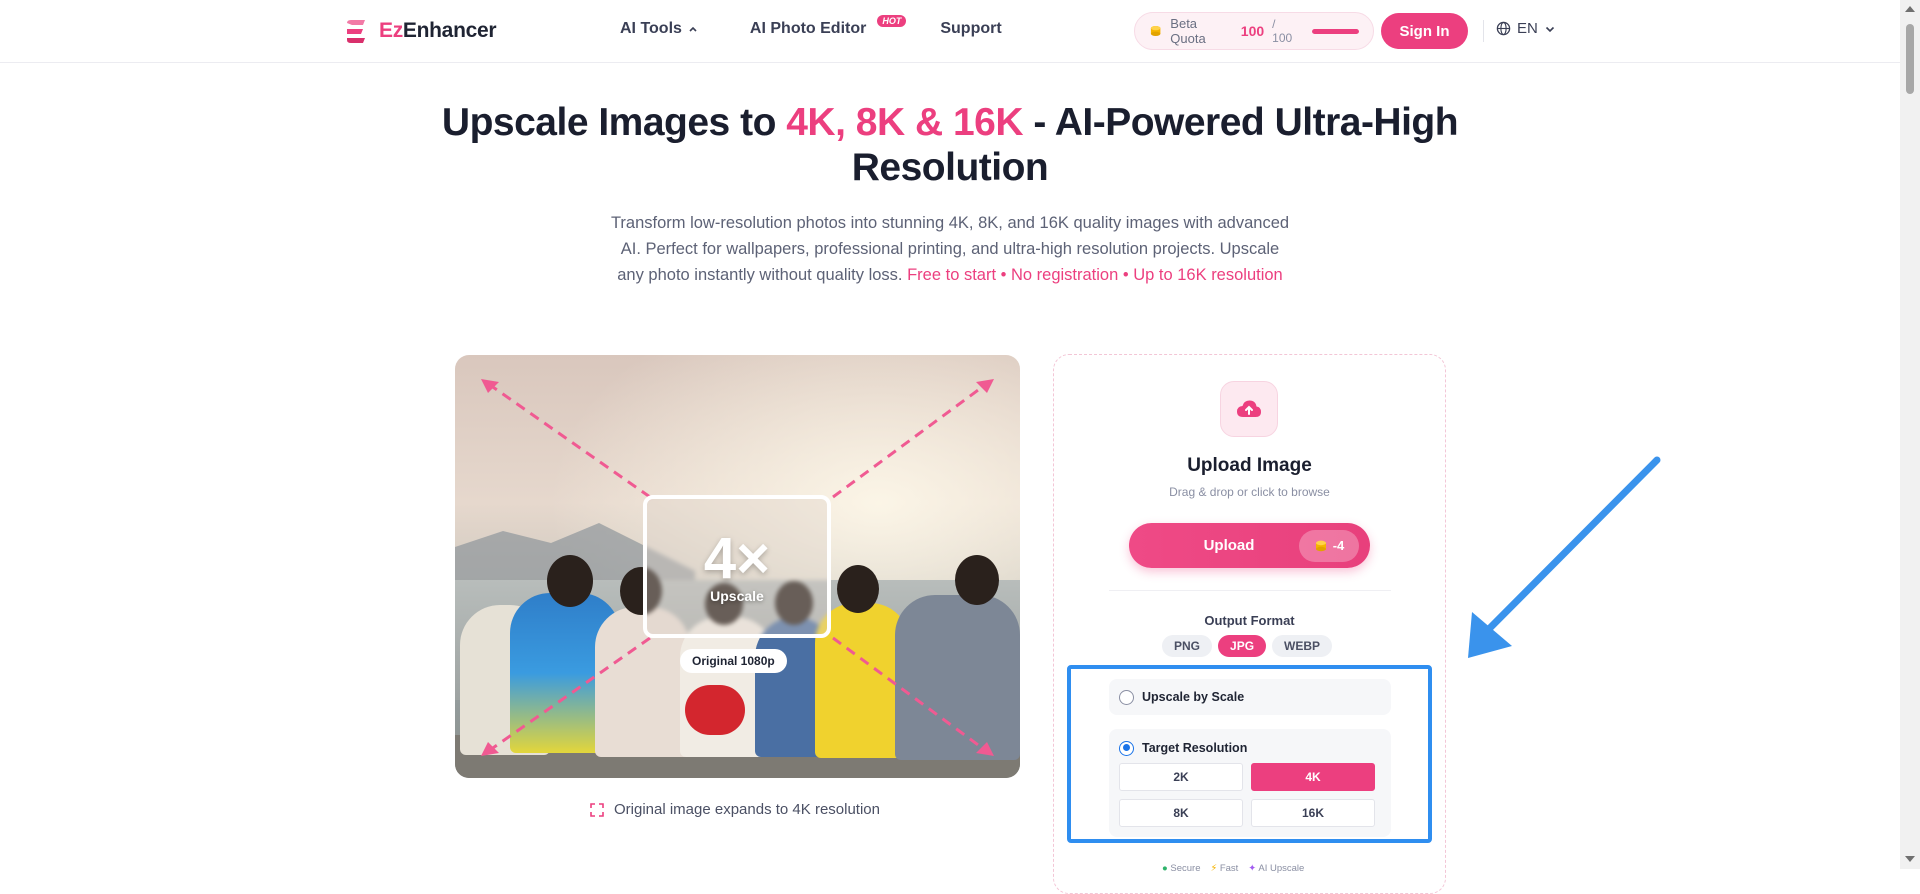  I want to click on upload-button: Upload -4, so click(1249, 545).